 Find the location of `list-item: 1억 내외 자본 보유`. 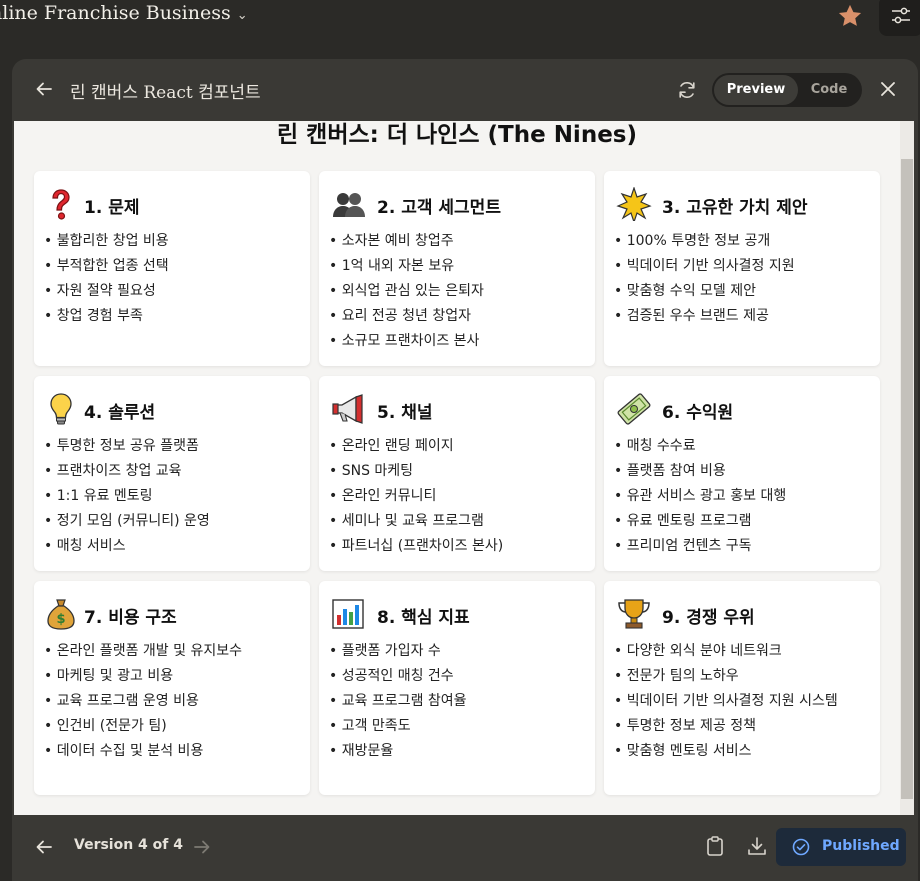

list-item: 1억 내외 자본 보유 is located at coordinates (458, 266).